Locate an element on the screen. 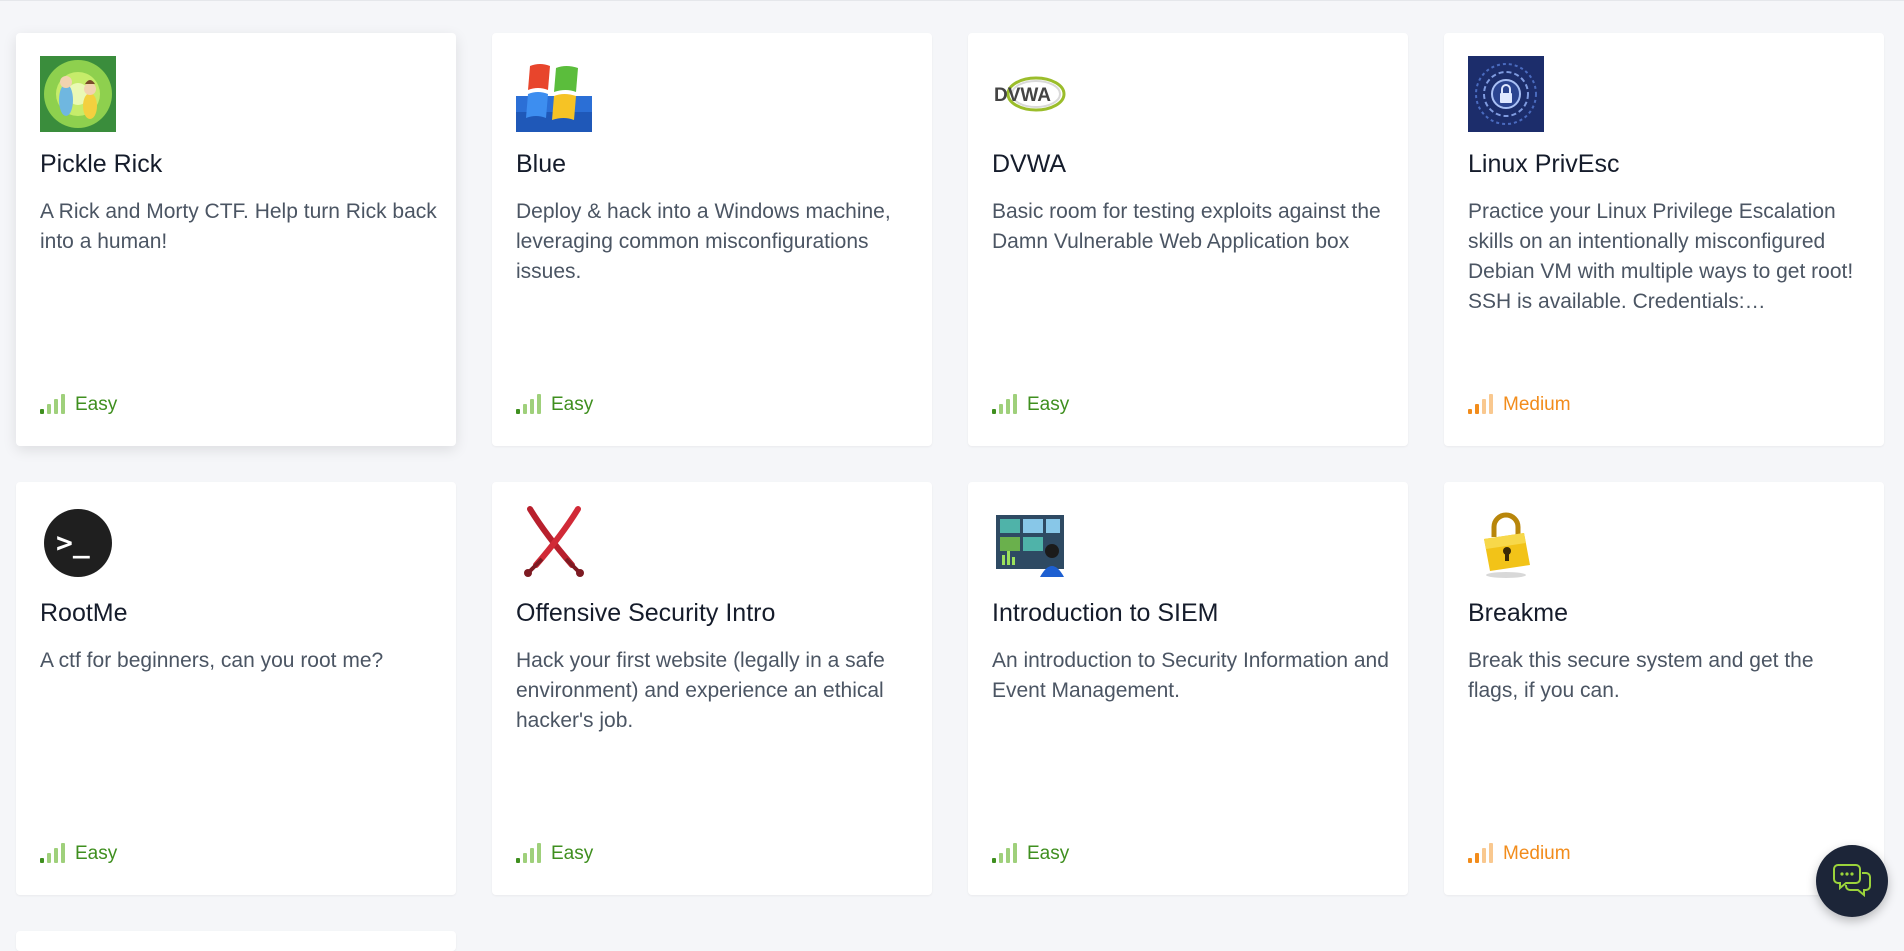  cyber-lock-icon is located at coordinates (1506, 94).